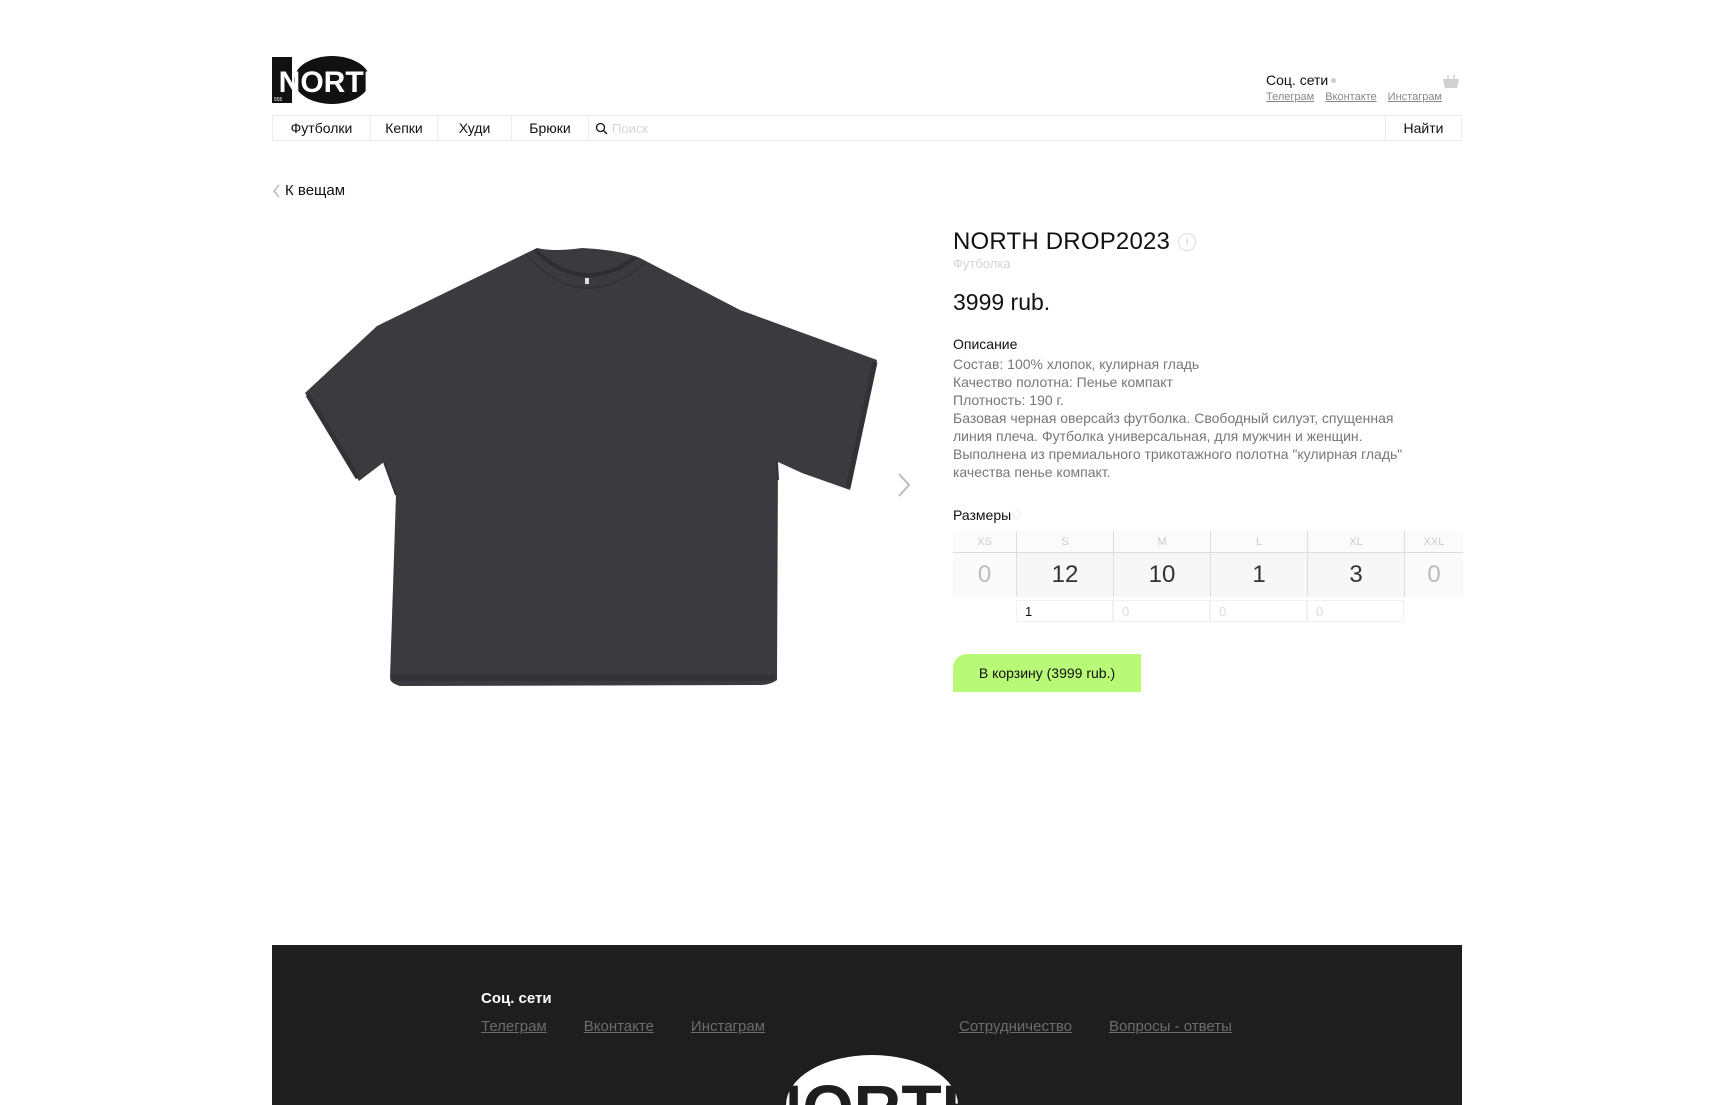 This screenshot has height=1105, width=1728. What do you see at coordinates (1017, 515) in the screenshot?
I see `help-dot-icon` at bounding box center [1017, 515].